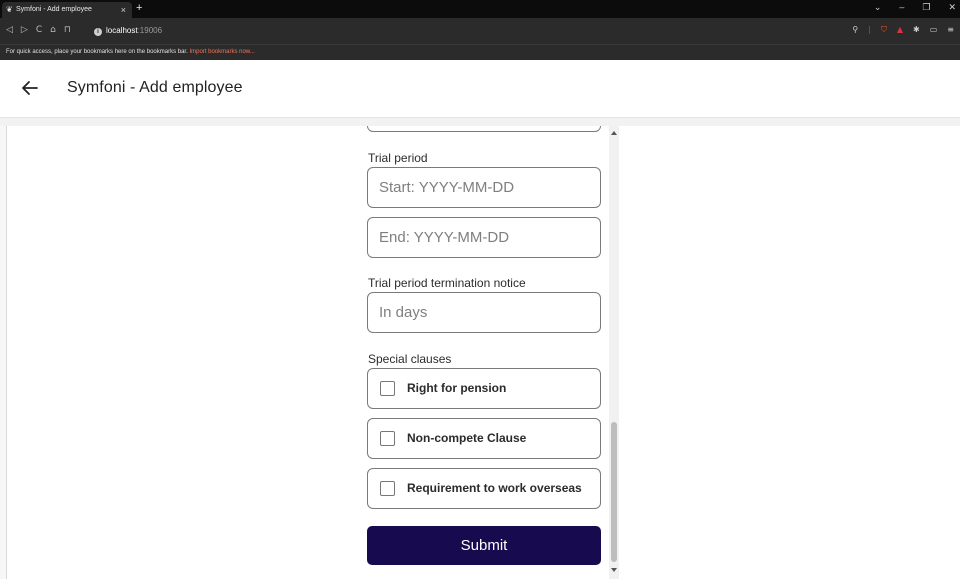  Describe the element at coordinates (53, 30) in the screenshot. I see `home-icon: ⌂` at that location.